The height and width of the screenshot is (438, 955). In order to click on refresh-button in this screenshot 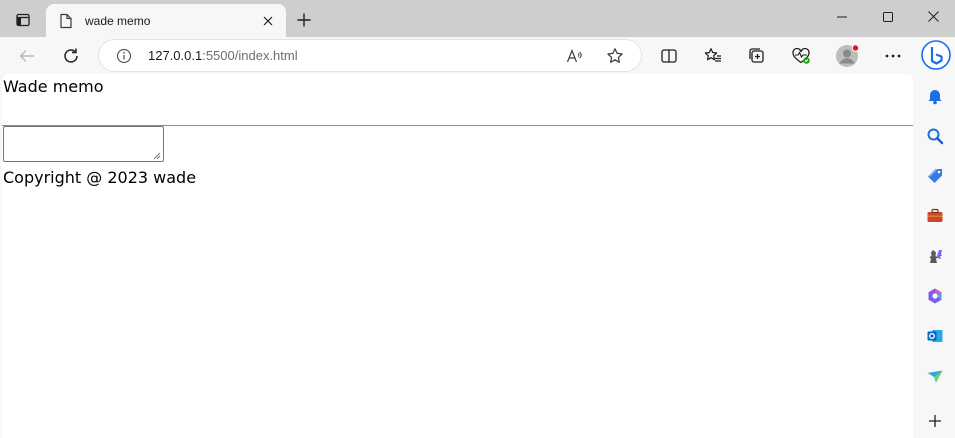, I will do `click(71, 56)`.